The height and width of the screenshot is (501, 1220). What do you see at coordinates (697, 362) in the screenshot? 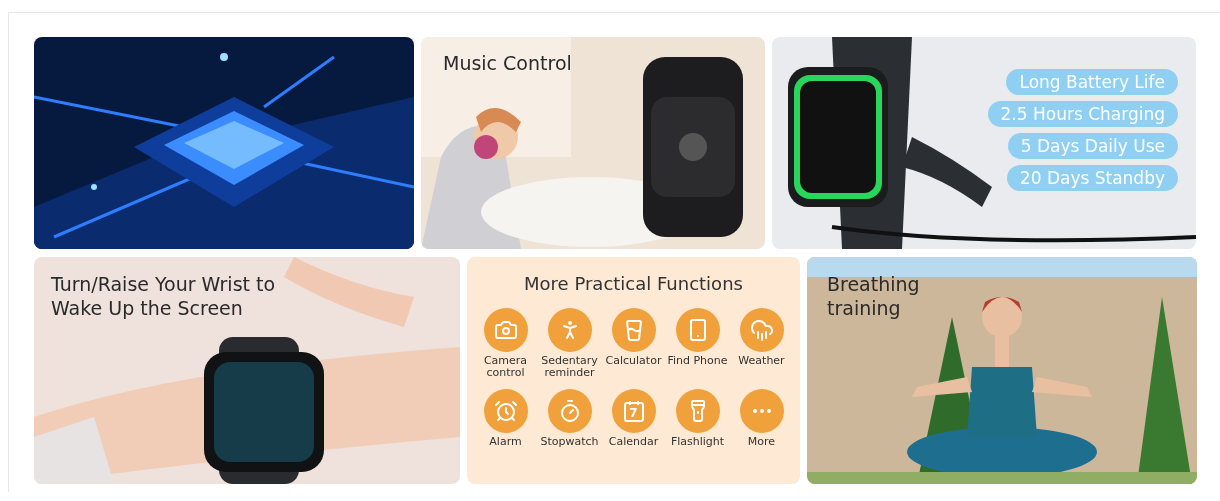
I see `function-label: Find Phone` at bounding box center [697, 362].